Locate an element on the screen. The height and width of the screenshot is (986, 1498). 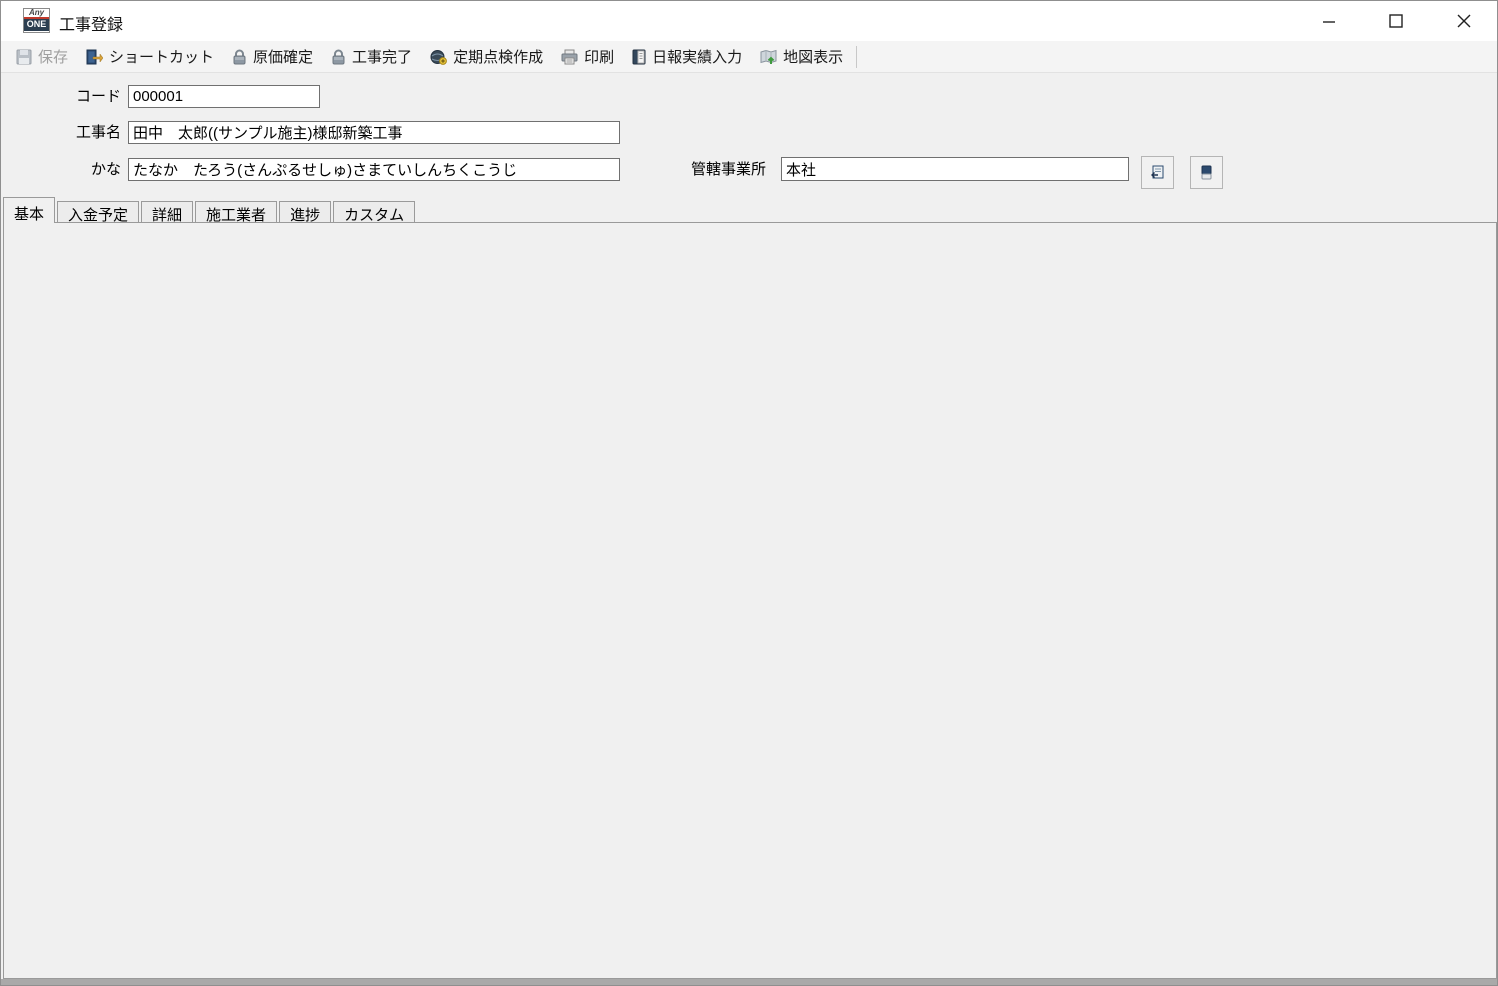
toolbar-item-label: 定期点検作成 is located at coordinates (498, 57).